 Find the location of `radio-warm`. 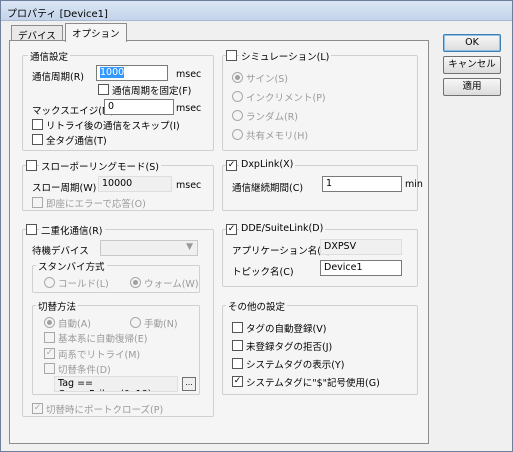

radio-warm is located at coordinates (135, 282).